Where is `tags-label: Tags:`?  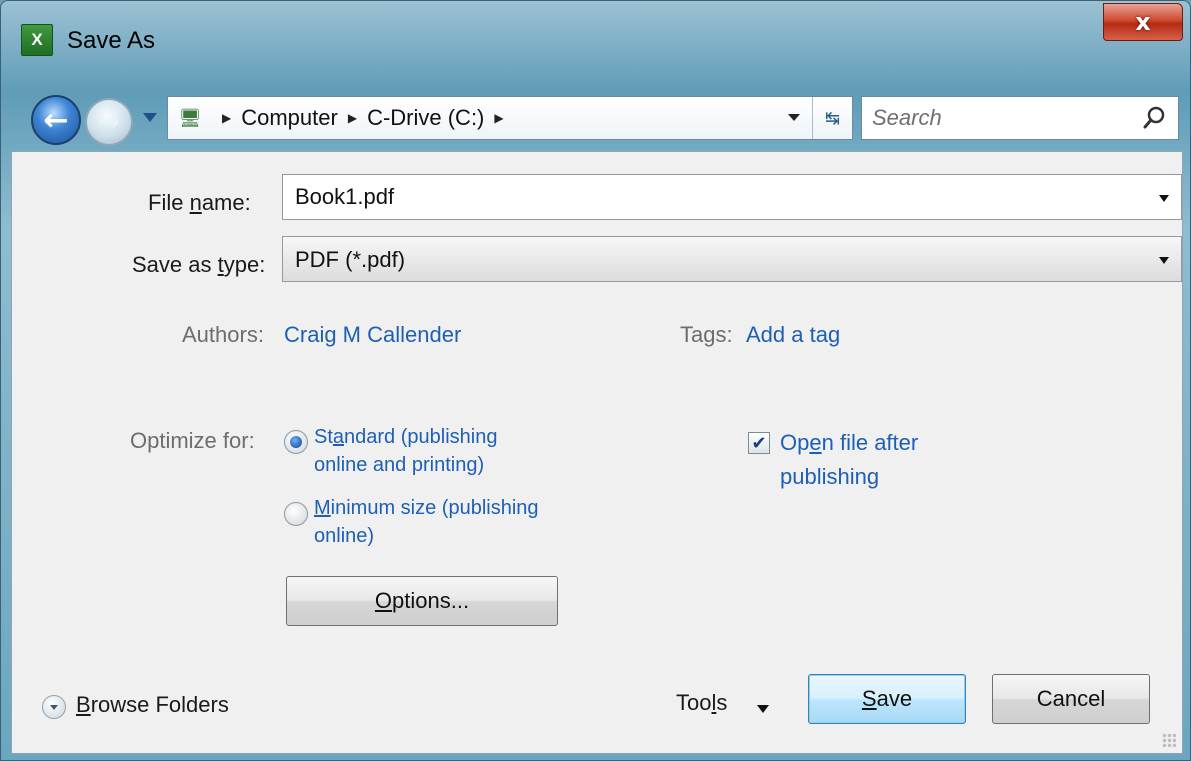
tags-label: Tags: is located at coordinates (706, 334).